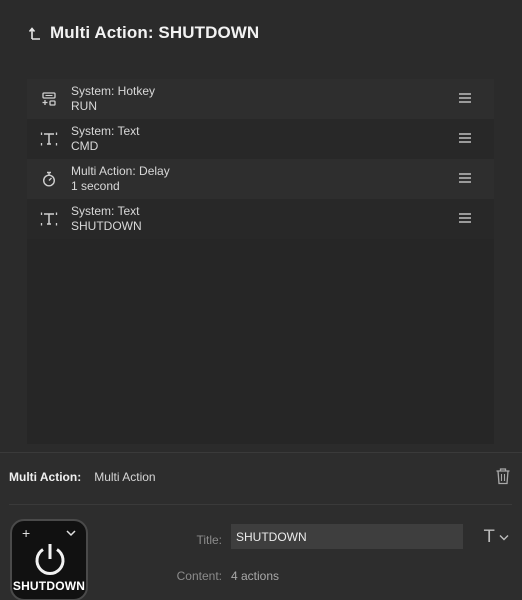 This screenshot has height=600, width=522. What do you see at coordinates (125, 477) in the screenshot?
I see `action-type-value: Multi Action` at bounding box center [125, 477].